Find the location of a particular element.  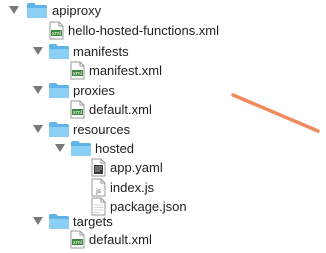

tree-label: manifests is located at coordinates (101, 51).